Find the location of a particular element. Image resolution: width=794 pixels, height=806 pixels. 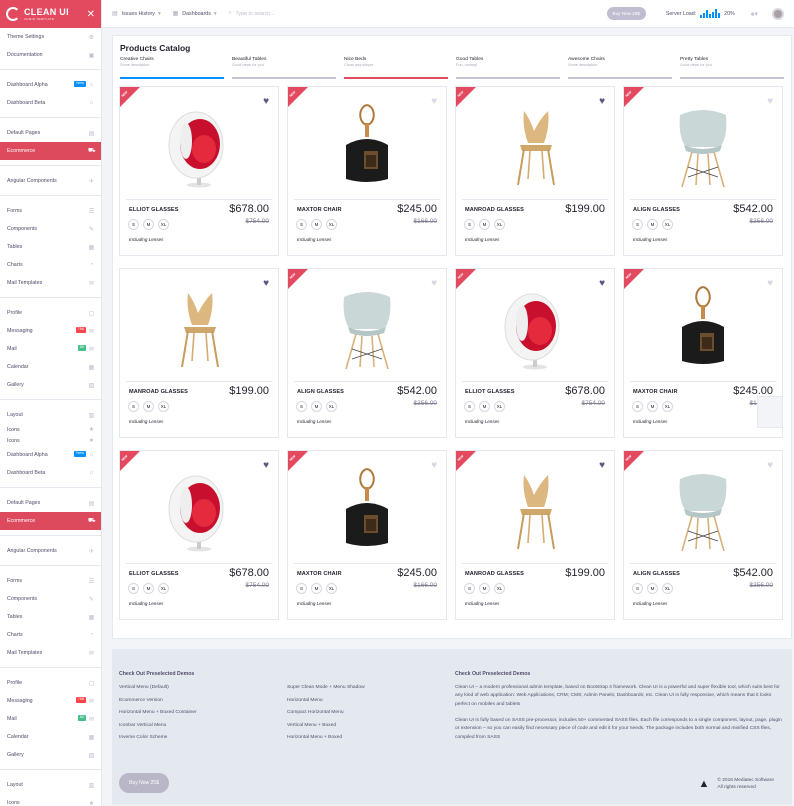

sidebar-item-default-pages: Default Pages ▤ is located at coordinates (50, 133).